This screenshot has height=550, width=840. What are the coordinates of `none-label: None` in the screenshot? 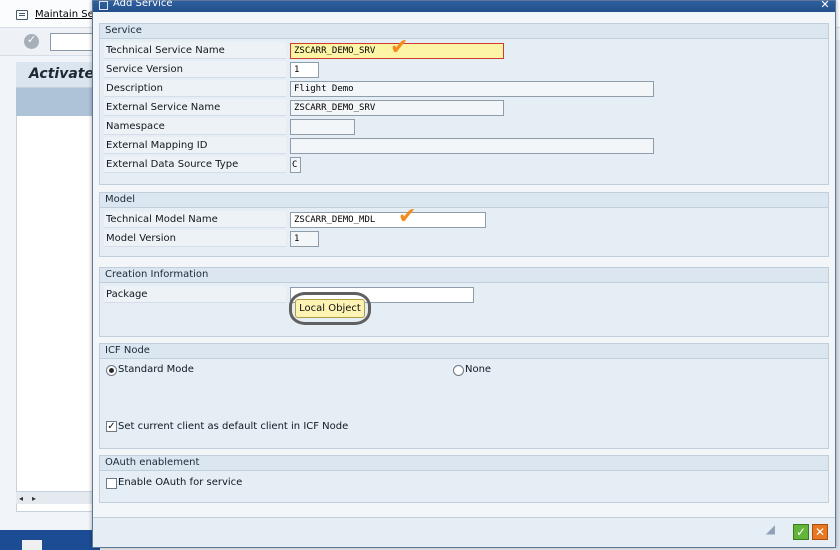 It's located at (478, 369).